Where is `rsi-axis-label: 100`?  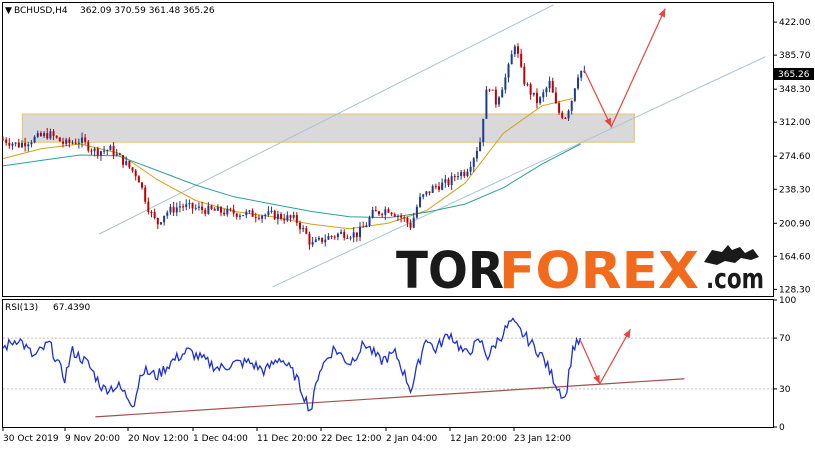
rsi-axis-label: 100 is located at coordinates (787, 301).